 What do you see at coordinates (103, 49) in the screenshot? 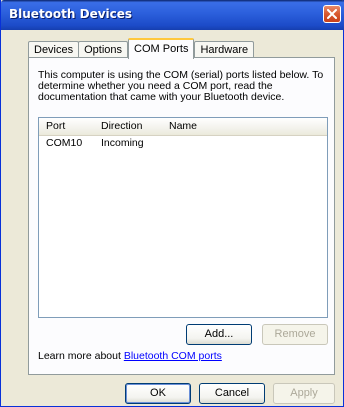
I see `tab-options: Options` at bounding box center [103, 49].